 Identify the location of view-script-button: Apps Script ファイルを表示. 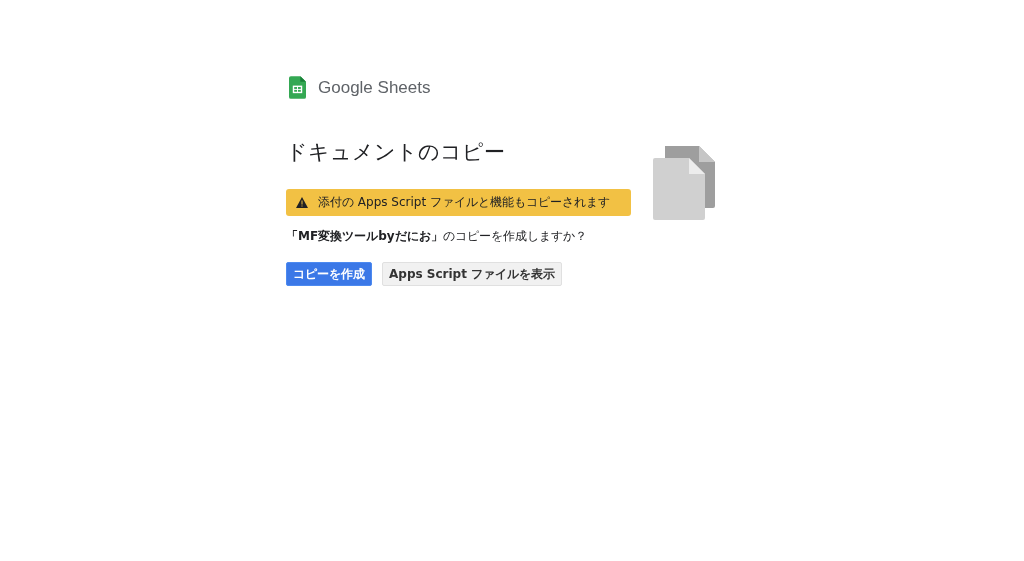
(472, 274).